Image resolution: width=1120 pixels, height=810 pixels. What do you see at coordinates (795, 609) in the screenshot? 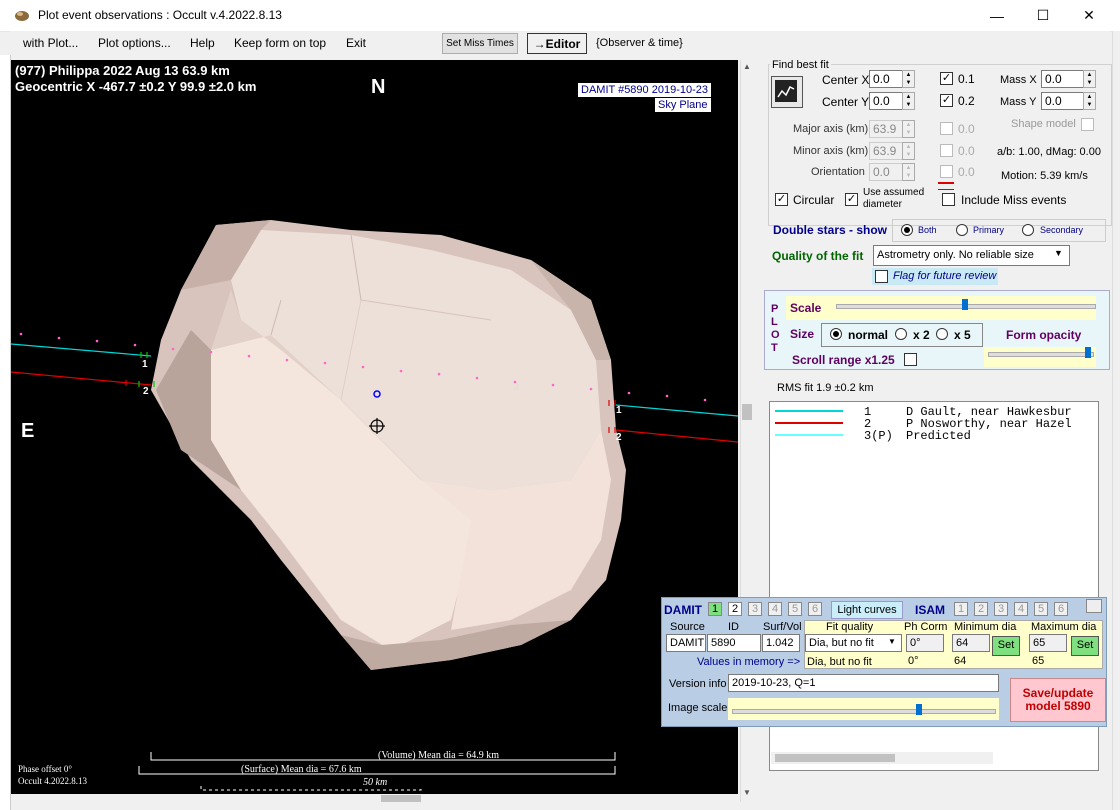
I see `damit-model-5: 5` at bounding box center [795, 609].